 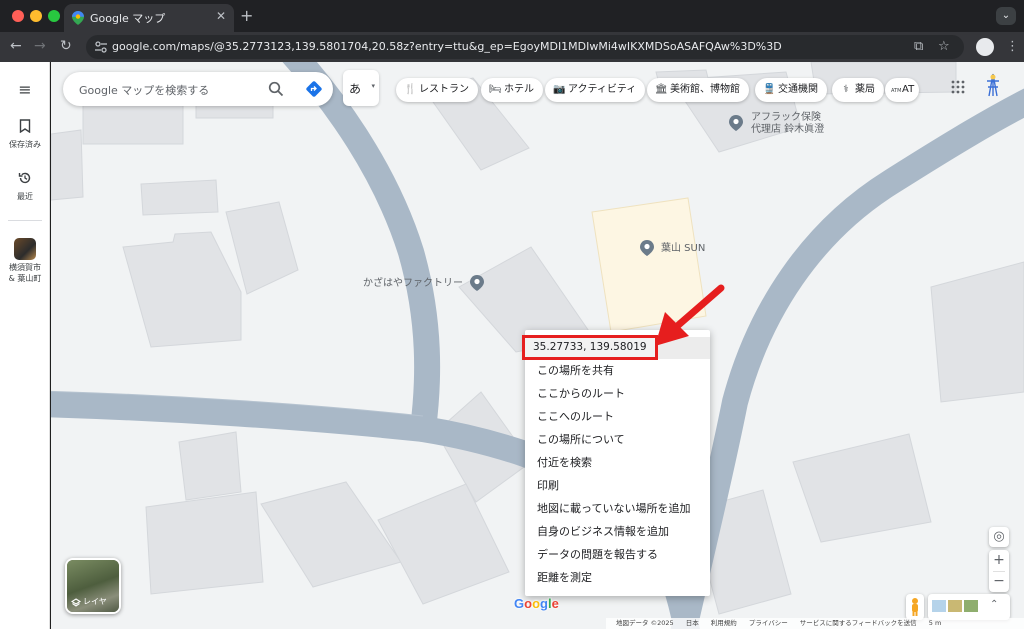 What do you see at coordinates (101, 47) in the screenshot?
I see `site-settings-icon` at bounding box center [101, 47].